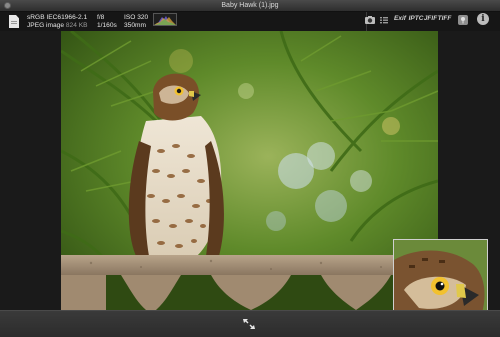  What do you see at coordinates (370, 19) in the screenshot?
I see `camera-icon` at bounding box center [370, 19].